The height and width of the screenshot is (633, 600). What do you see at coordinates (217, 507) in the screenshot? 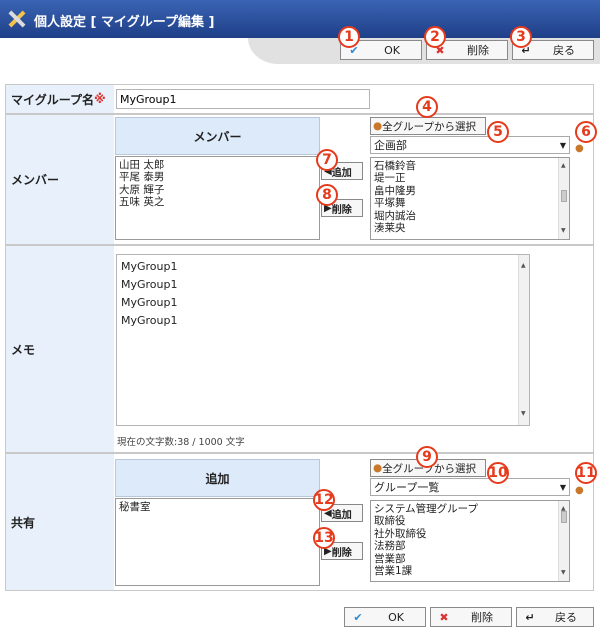
I see `list-item: 秘書室` at bounding box center [217, 507].